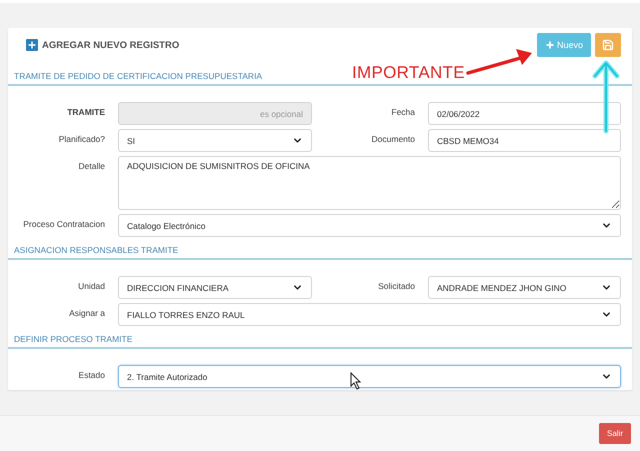 The height and width of the screenshot is (451, 640). I want to click on field-label: Fecha, so click(403, 111).